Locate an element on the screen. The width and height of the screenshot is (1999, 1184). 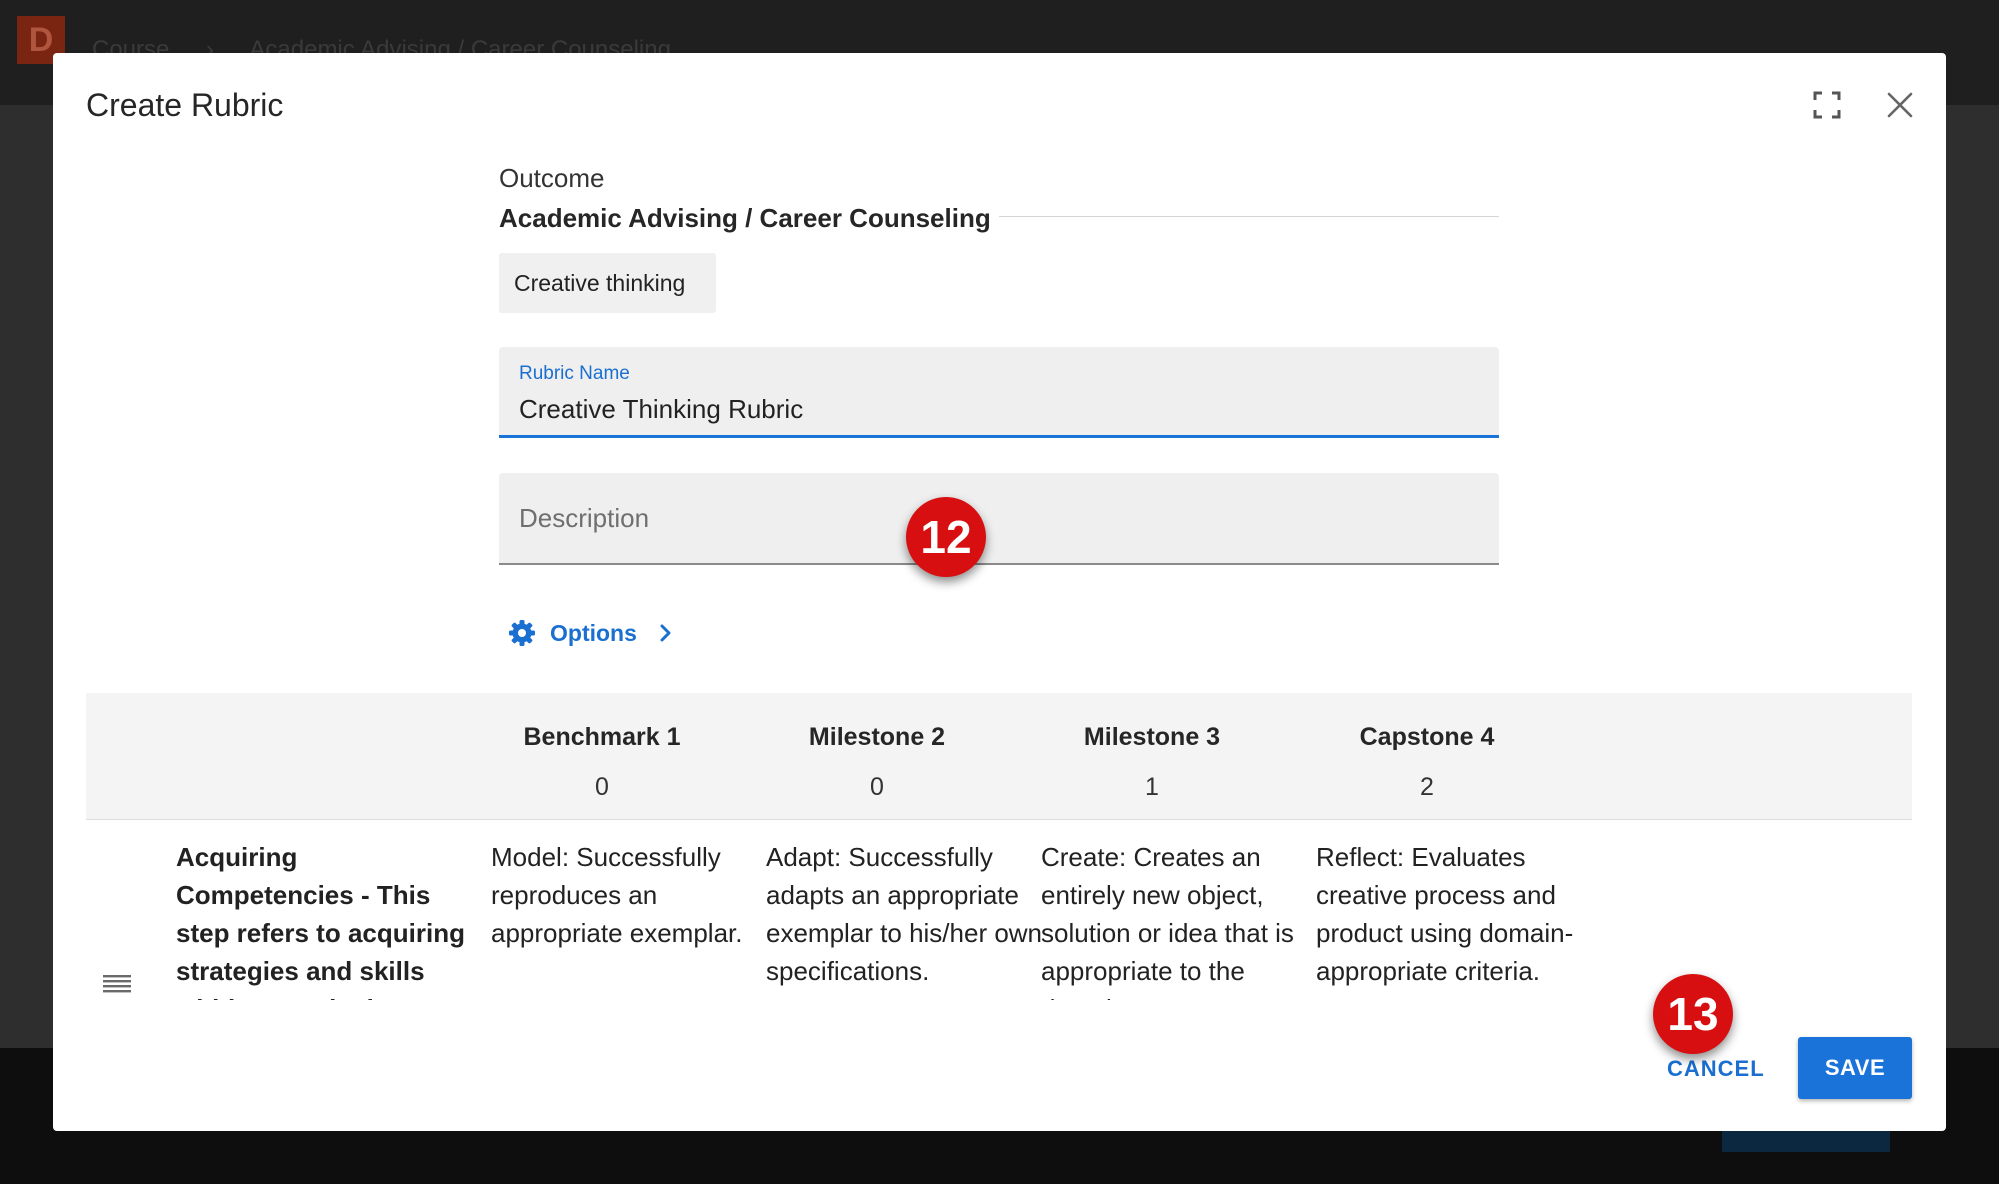
outcome-name: Academic Advising / Career Counseling is located at coordinates (745, 218).